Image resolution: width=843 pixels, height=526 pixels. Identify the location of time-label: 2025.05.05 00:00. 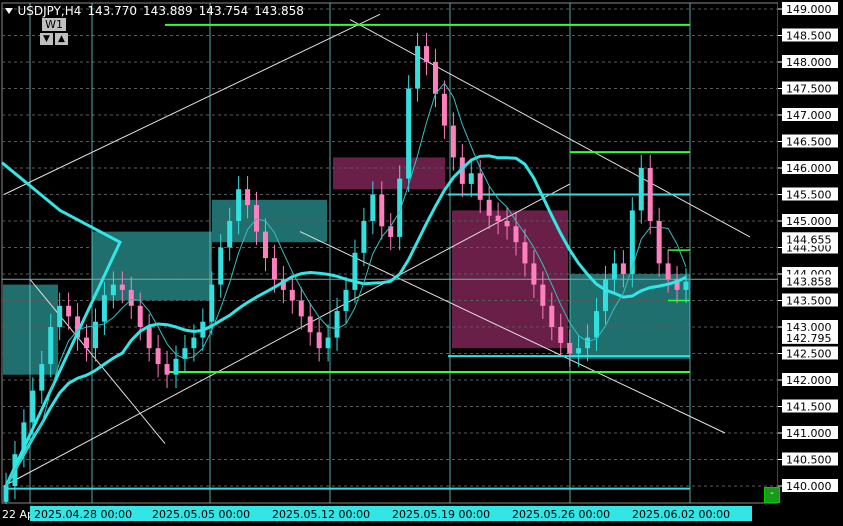
(201, 514).